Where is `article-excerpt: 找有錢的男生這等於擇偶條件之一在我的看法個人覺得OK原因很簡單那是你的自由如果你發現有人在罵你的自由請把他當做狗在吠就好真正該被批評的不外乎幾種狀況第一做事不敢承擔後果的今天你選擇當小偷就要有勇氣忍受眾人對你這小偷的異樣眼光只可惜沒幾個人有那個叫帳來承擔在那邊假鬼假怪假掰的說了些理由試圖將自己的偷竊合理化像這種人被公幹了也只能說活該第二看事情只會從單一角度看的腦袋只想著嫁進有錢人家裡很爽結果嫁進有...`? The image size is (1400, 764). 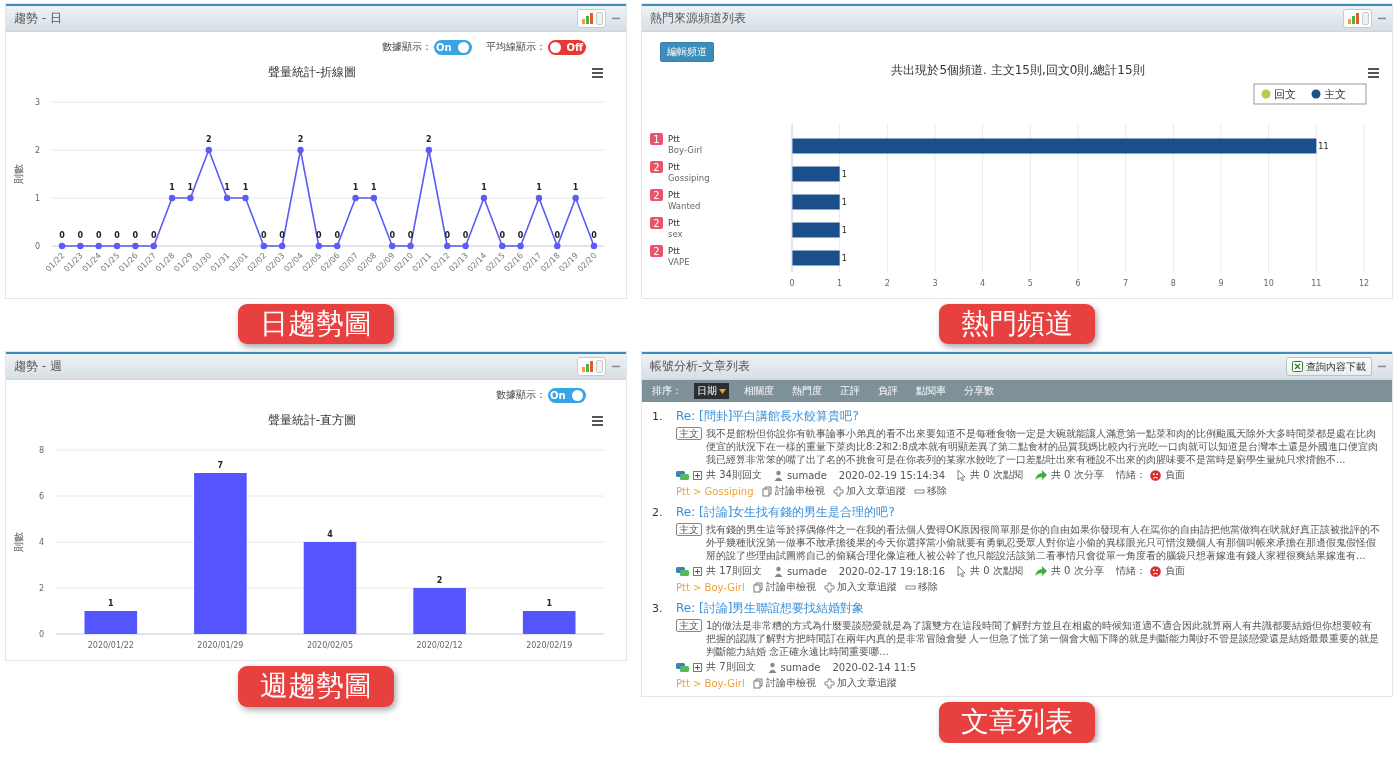 article-excerpt: 找有錢的男生這等於擇偶條件之一在我的看法個人覺得OK原因很簡單那是你的自由如果你發現有人在罵你的自由請把他當做狗在吠就好真正該被批評的不外乎幾種狀況第一做事不敢承擔後果的今天你選擇當小偷就要有勇氣忍受眾人對你這小偷的異樣眼光只可惜沒幾個人有那個叫帳來承擔在那邊假鬼假怪假掰的說了些理由試圖將自己的偷竊合理化像這種人被公幹了也只能說活該第二看事情只會從單一角度看的腦袋只想著嫁進有錢人家裡很爽結果嫁進有... is located at coordinates (1044, 543).